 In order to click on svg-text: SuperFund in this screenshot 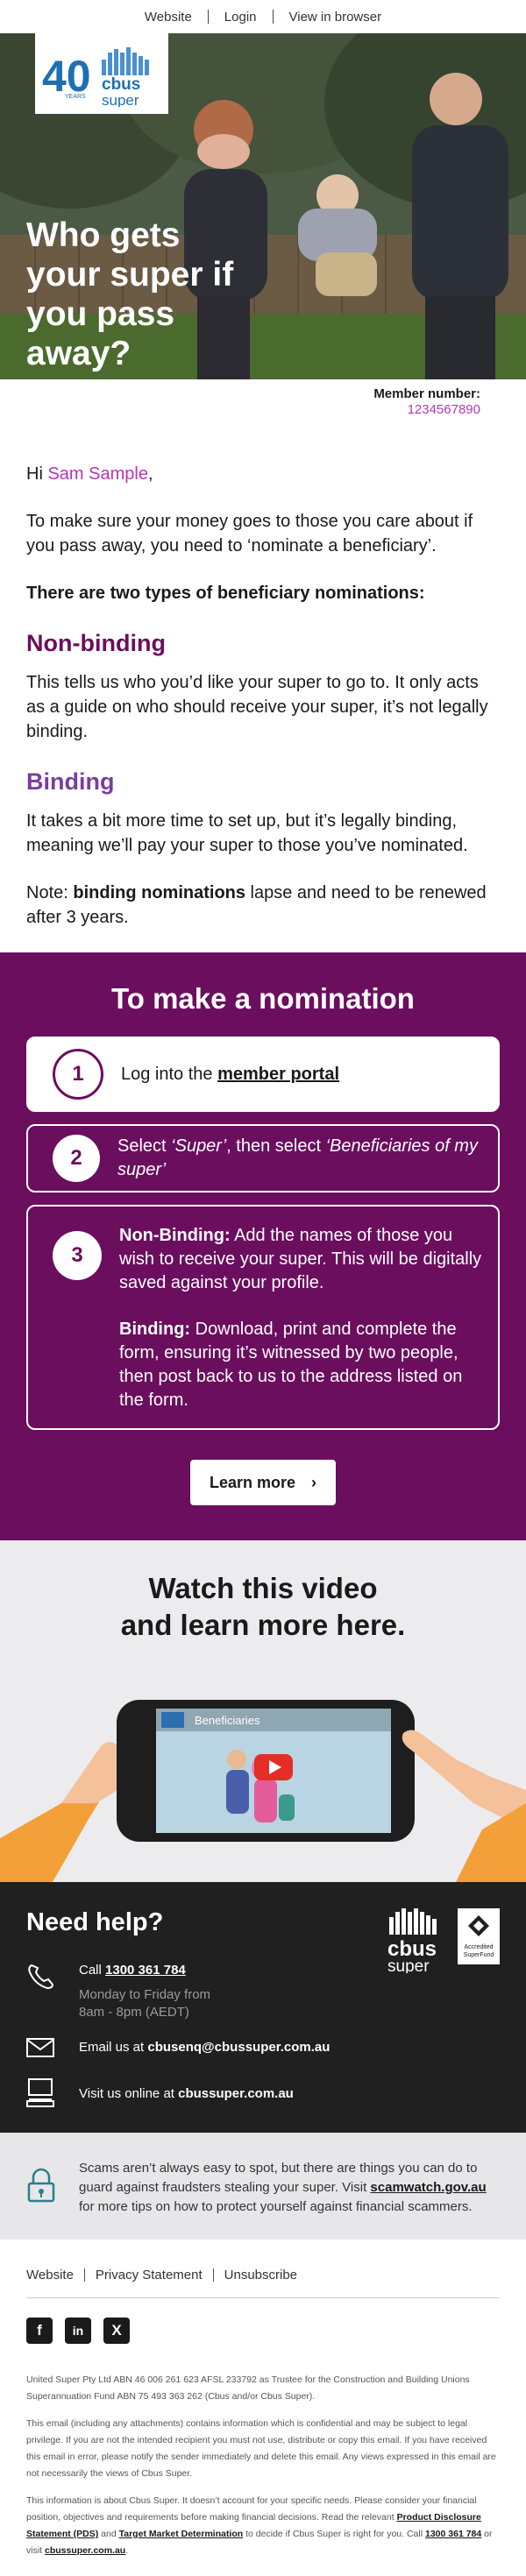, I will do `click(479, 1955)`.